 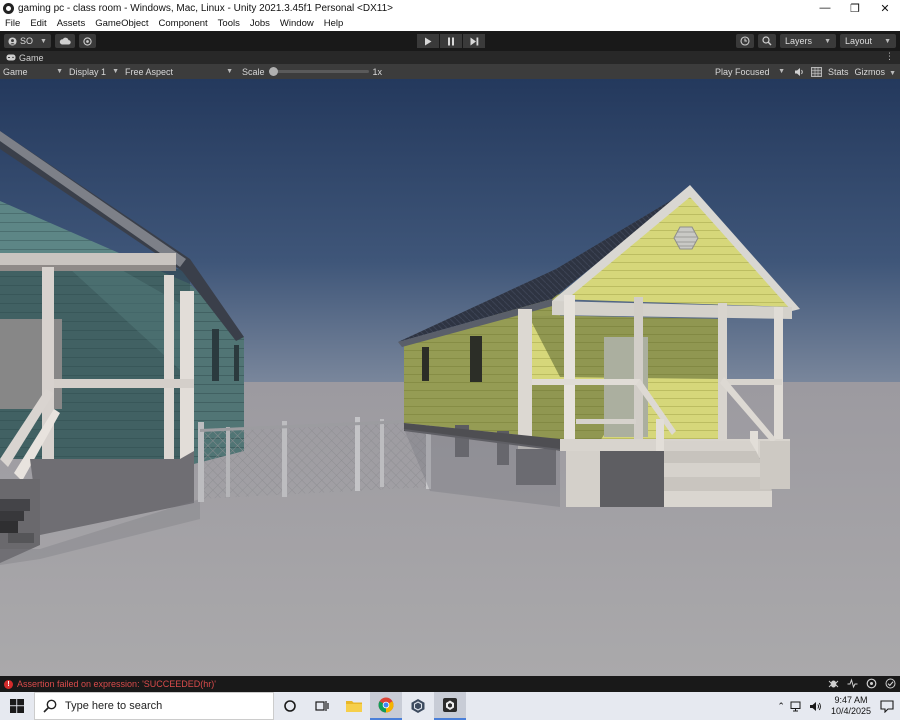 I want to click on cloud-icon, so click(x=65, y=41).